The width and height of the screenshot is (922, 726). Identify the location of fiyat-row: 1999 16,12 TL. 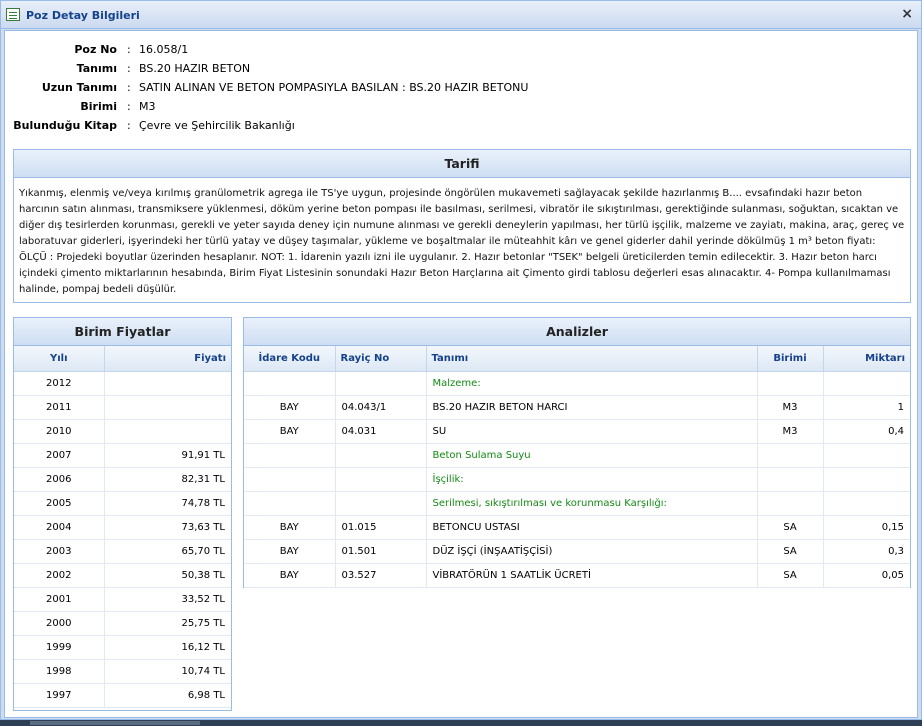
(122, 647).